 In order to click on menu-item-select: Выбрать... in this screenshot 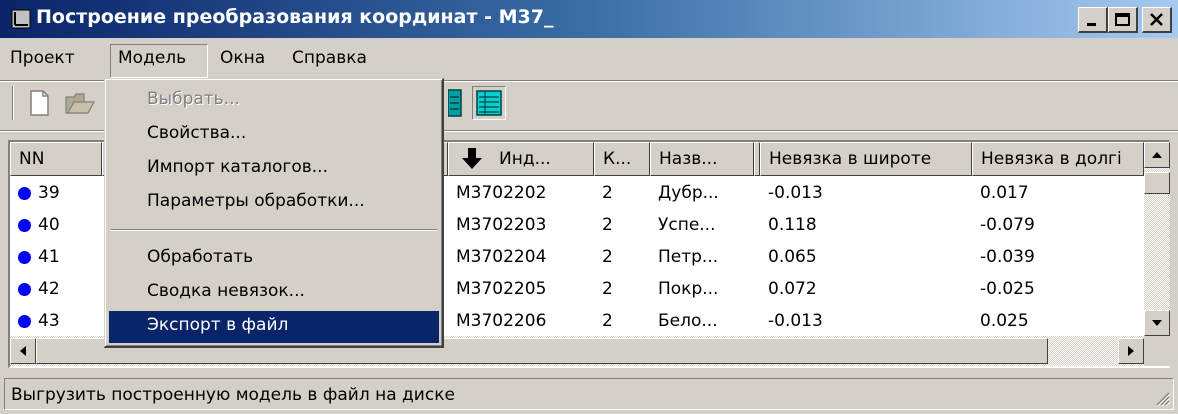, I will do `click(274, 101)`.